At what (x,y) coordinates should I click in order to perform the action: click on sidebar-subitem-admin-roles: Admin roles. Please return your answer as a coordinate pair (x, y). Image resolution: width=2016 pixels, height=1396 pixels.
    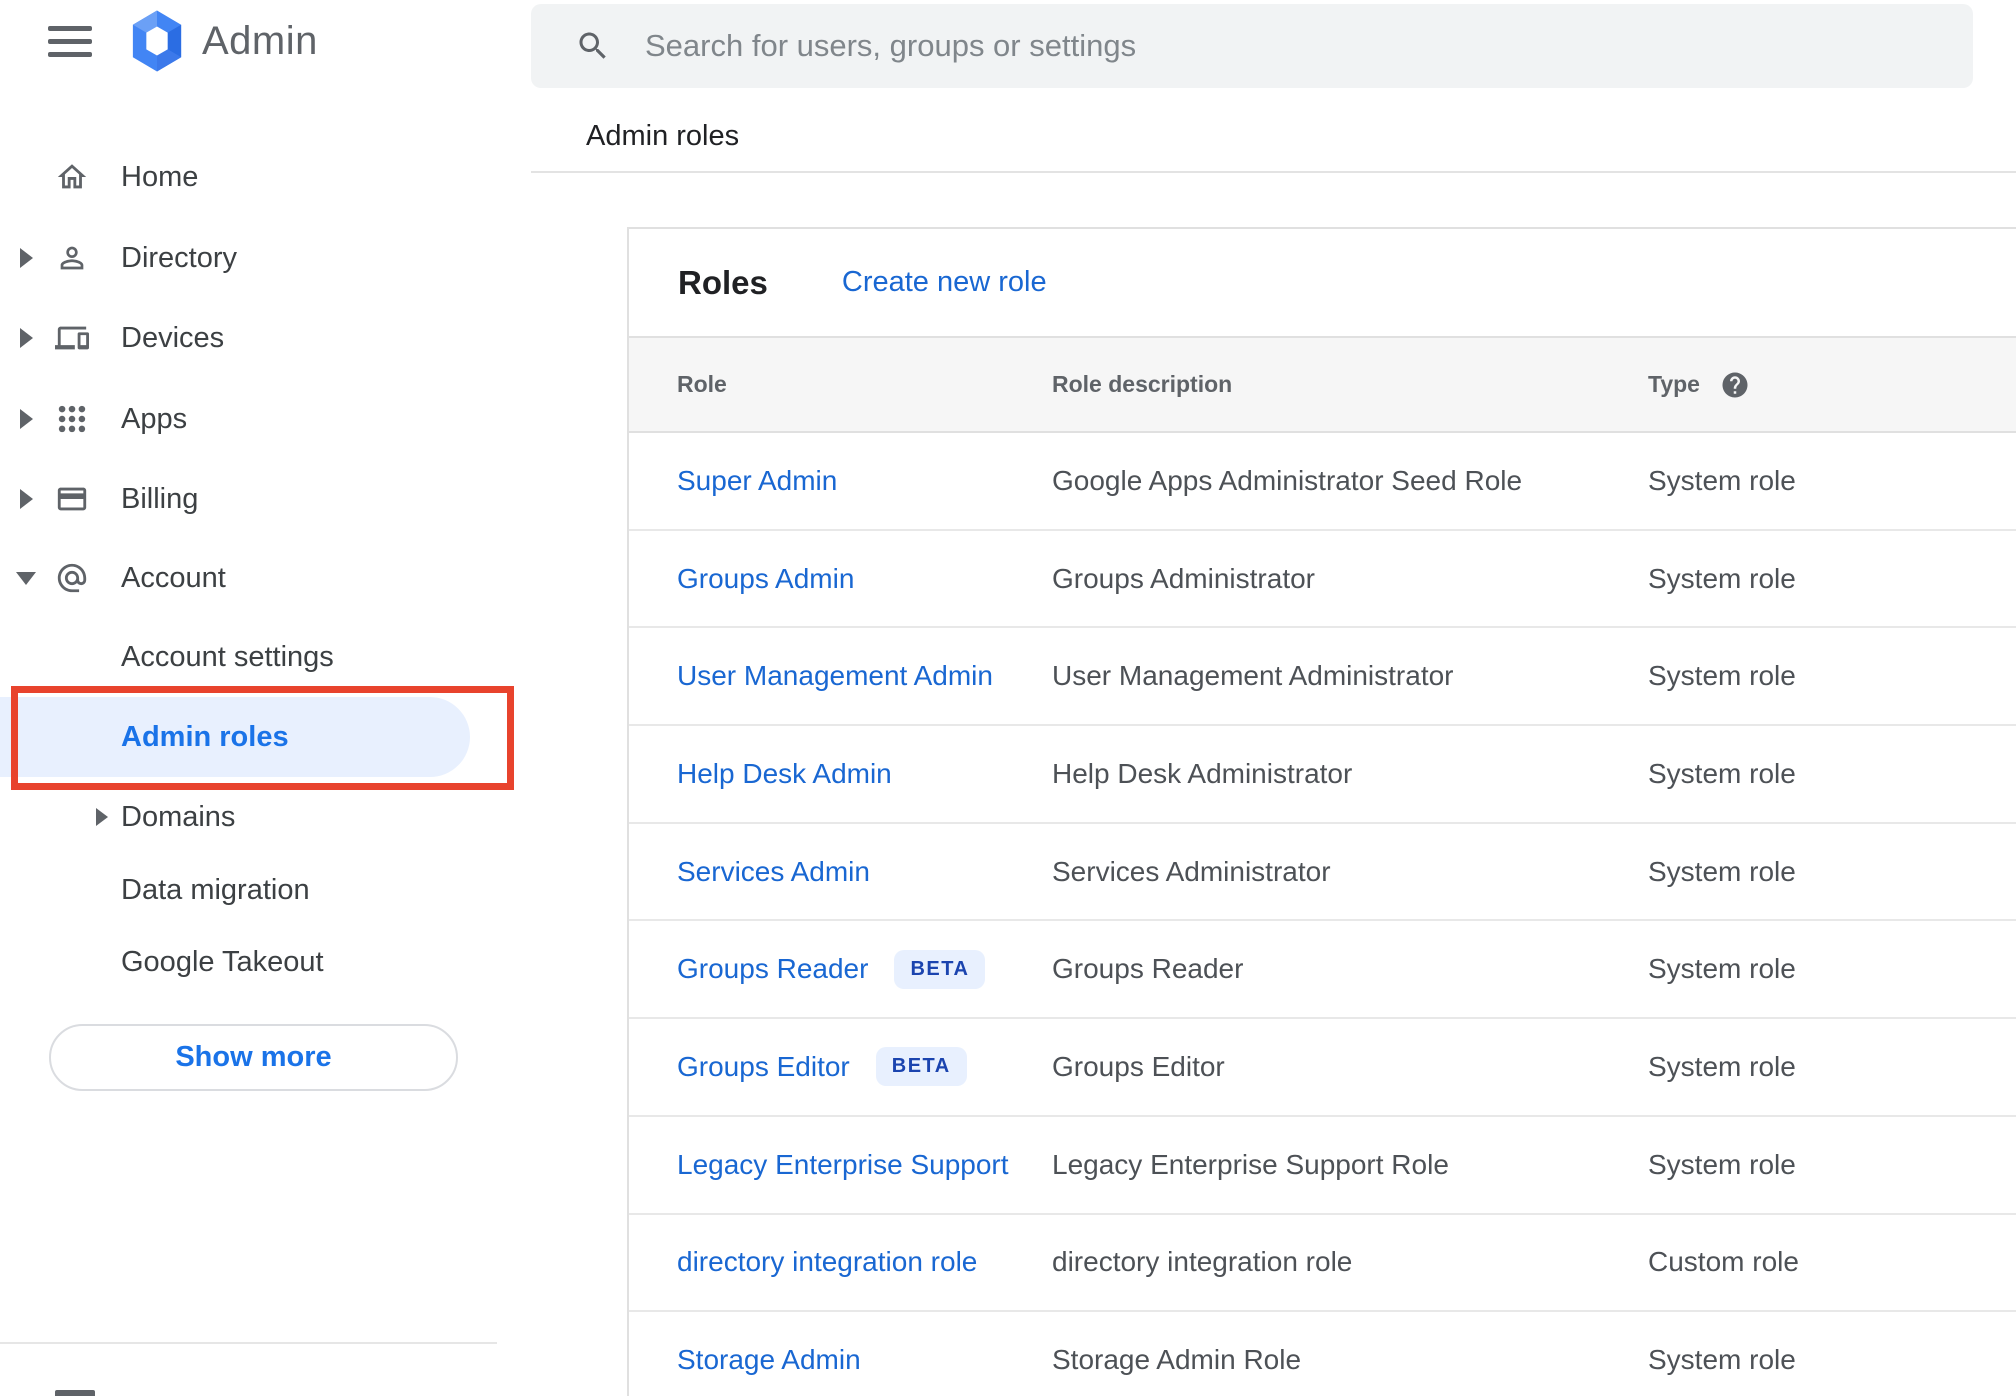
    Looking at the image, I should click on (235, 737).